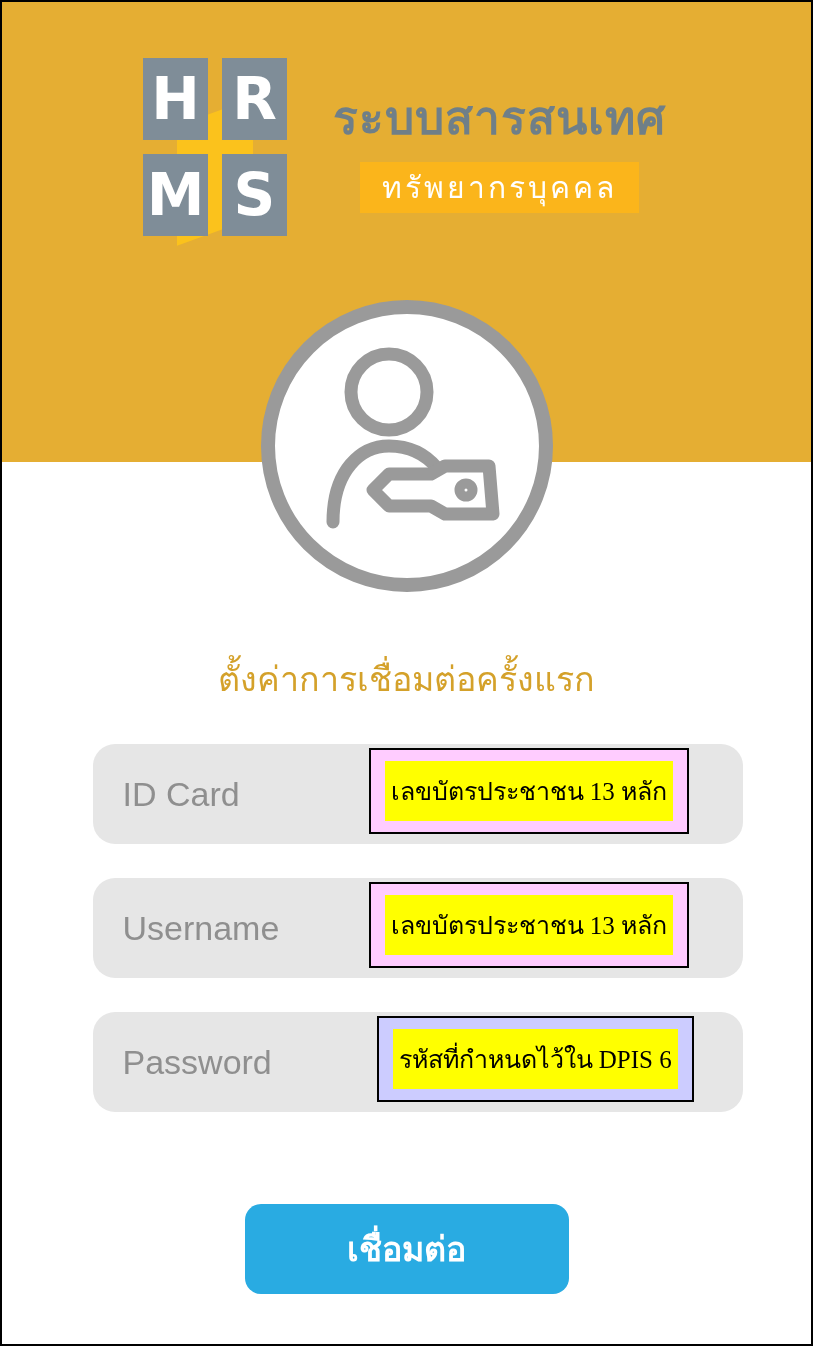 Image resolution: width=813 pixels, height=1346 pixels. I want to click on connect-button: เชื่อมต่อ, so click(406, 1249).